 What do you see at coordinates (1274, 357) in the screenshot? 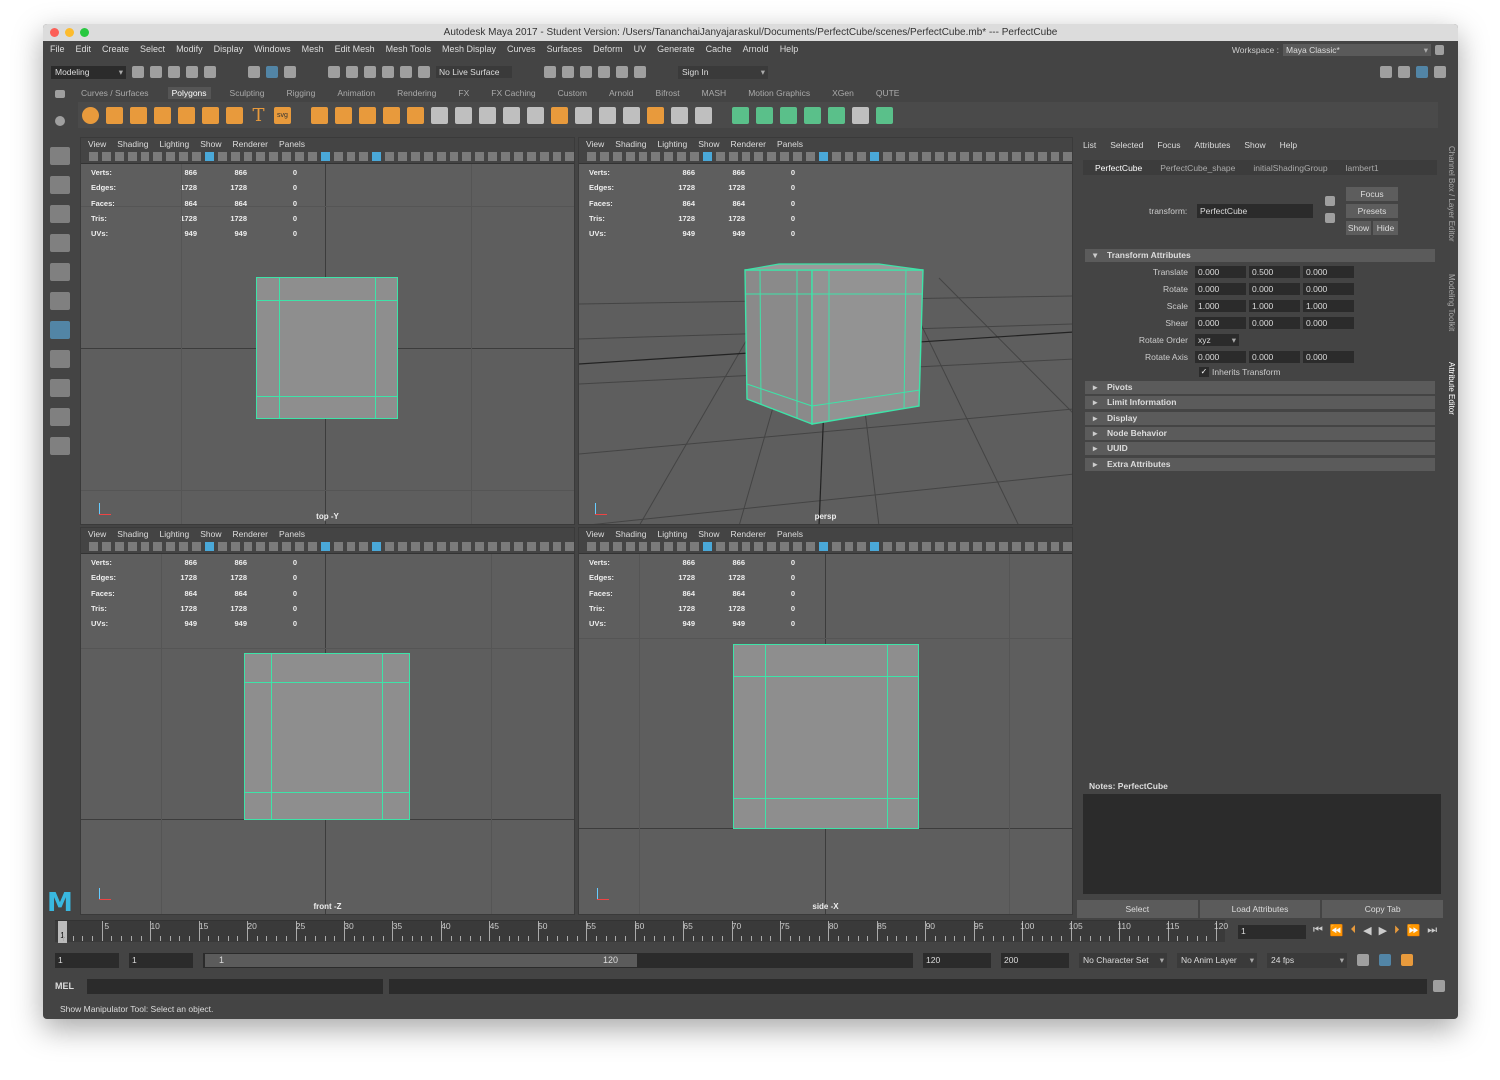
I see `rotate-axis-y-field: 0.000` at bounding box center [1274, 357].